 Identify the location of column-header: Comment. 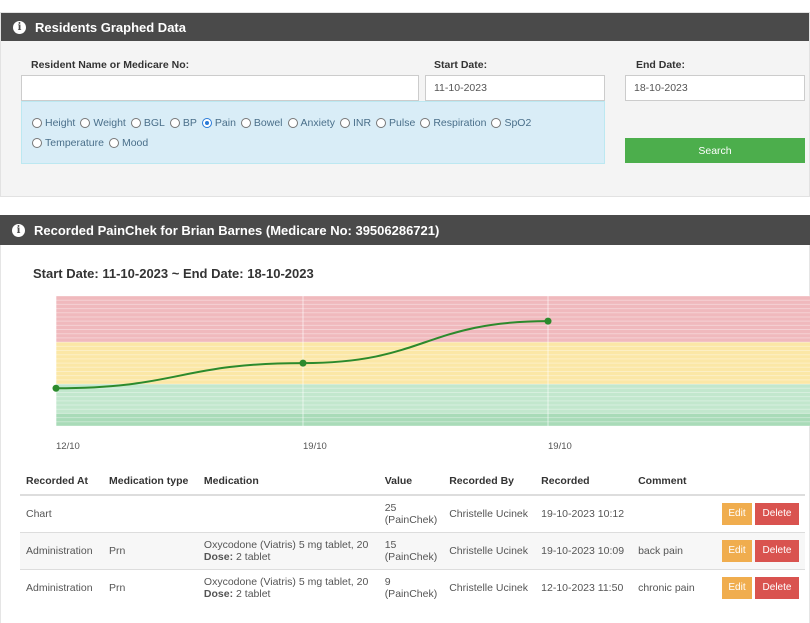
(669, 482).